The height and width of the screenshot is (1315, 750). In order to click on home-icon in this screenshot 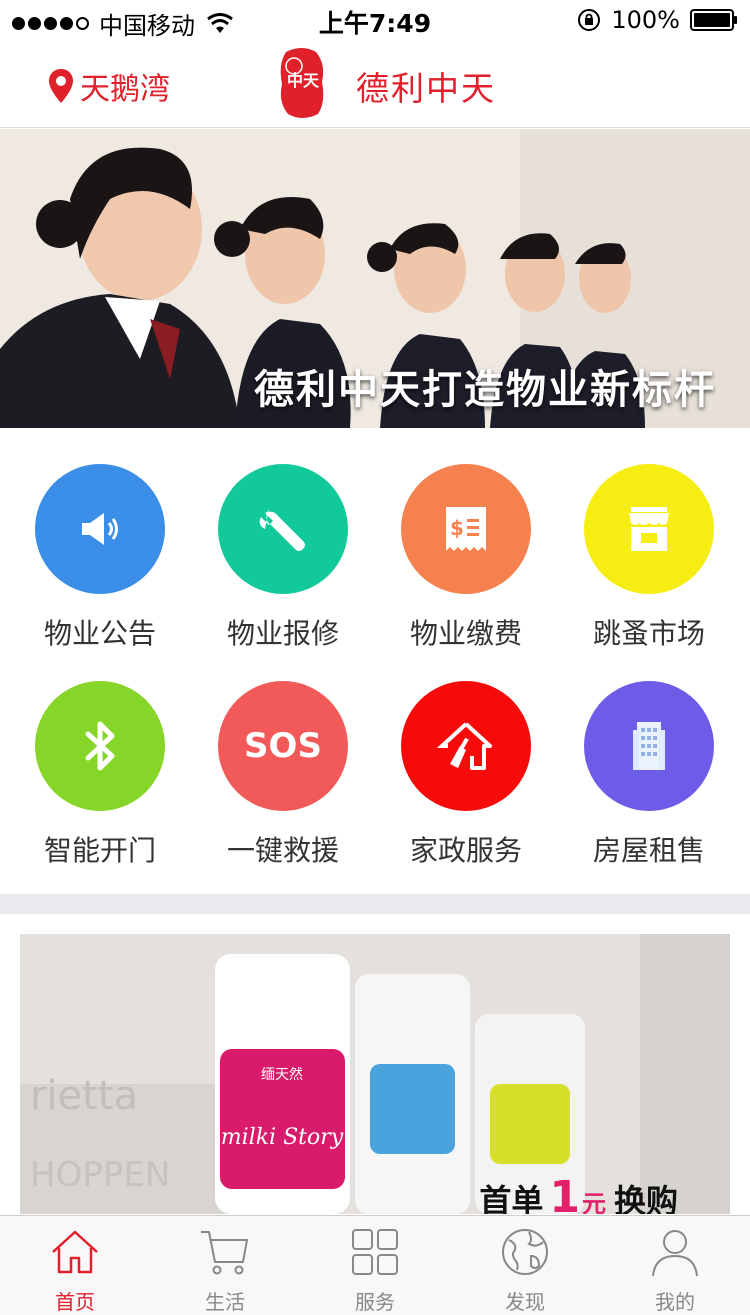, I will do `click(75, 1252)`.